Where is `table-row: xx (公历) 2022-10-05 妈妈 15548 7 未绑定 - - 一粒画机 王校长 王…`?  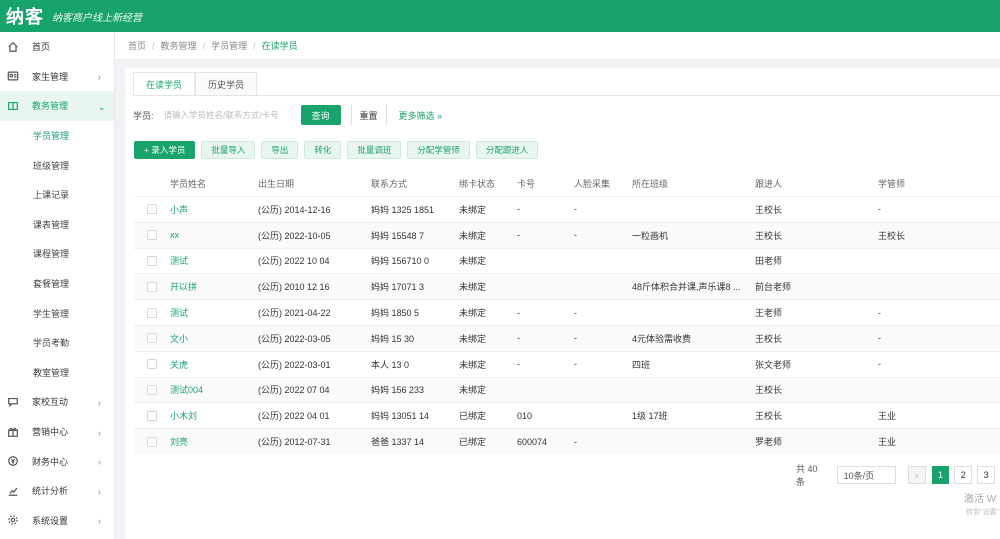 table-row: xx (公历) 2022-10-05 妈妈 15548 7 未绑定 - - 一粒画机 王校长 王… is located at coordinates (567, 234).